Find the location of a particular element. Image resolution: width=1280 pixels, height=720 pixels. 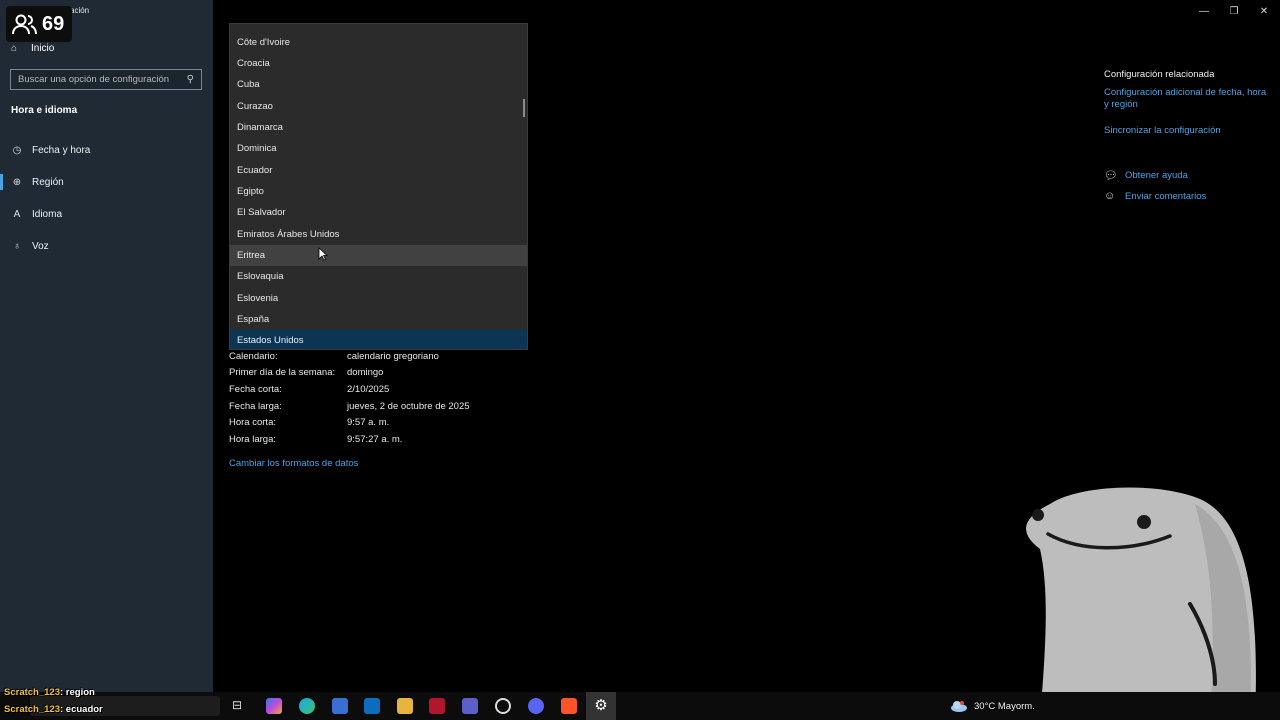

viewer-count: 69 is located at coordinates (53, 23).